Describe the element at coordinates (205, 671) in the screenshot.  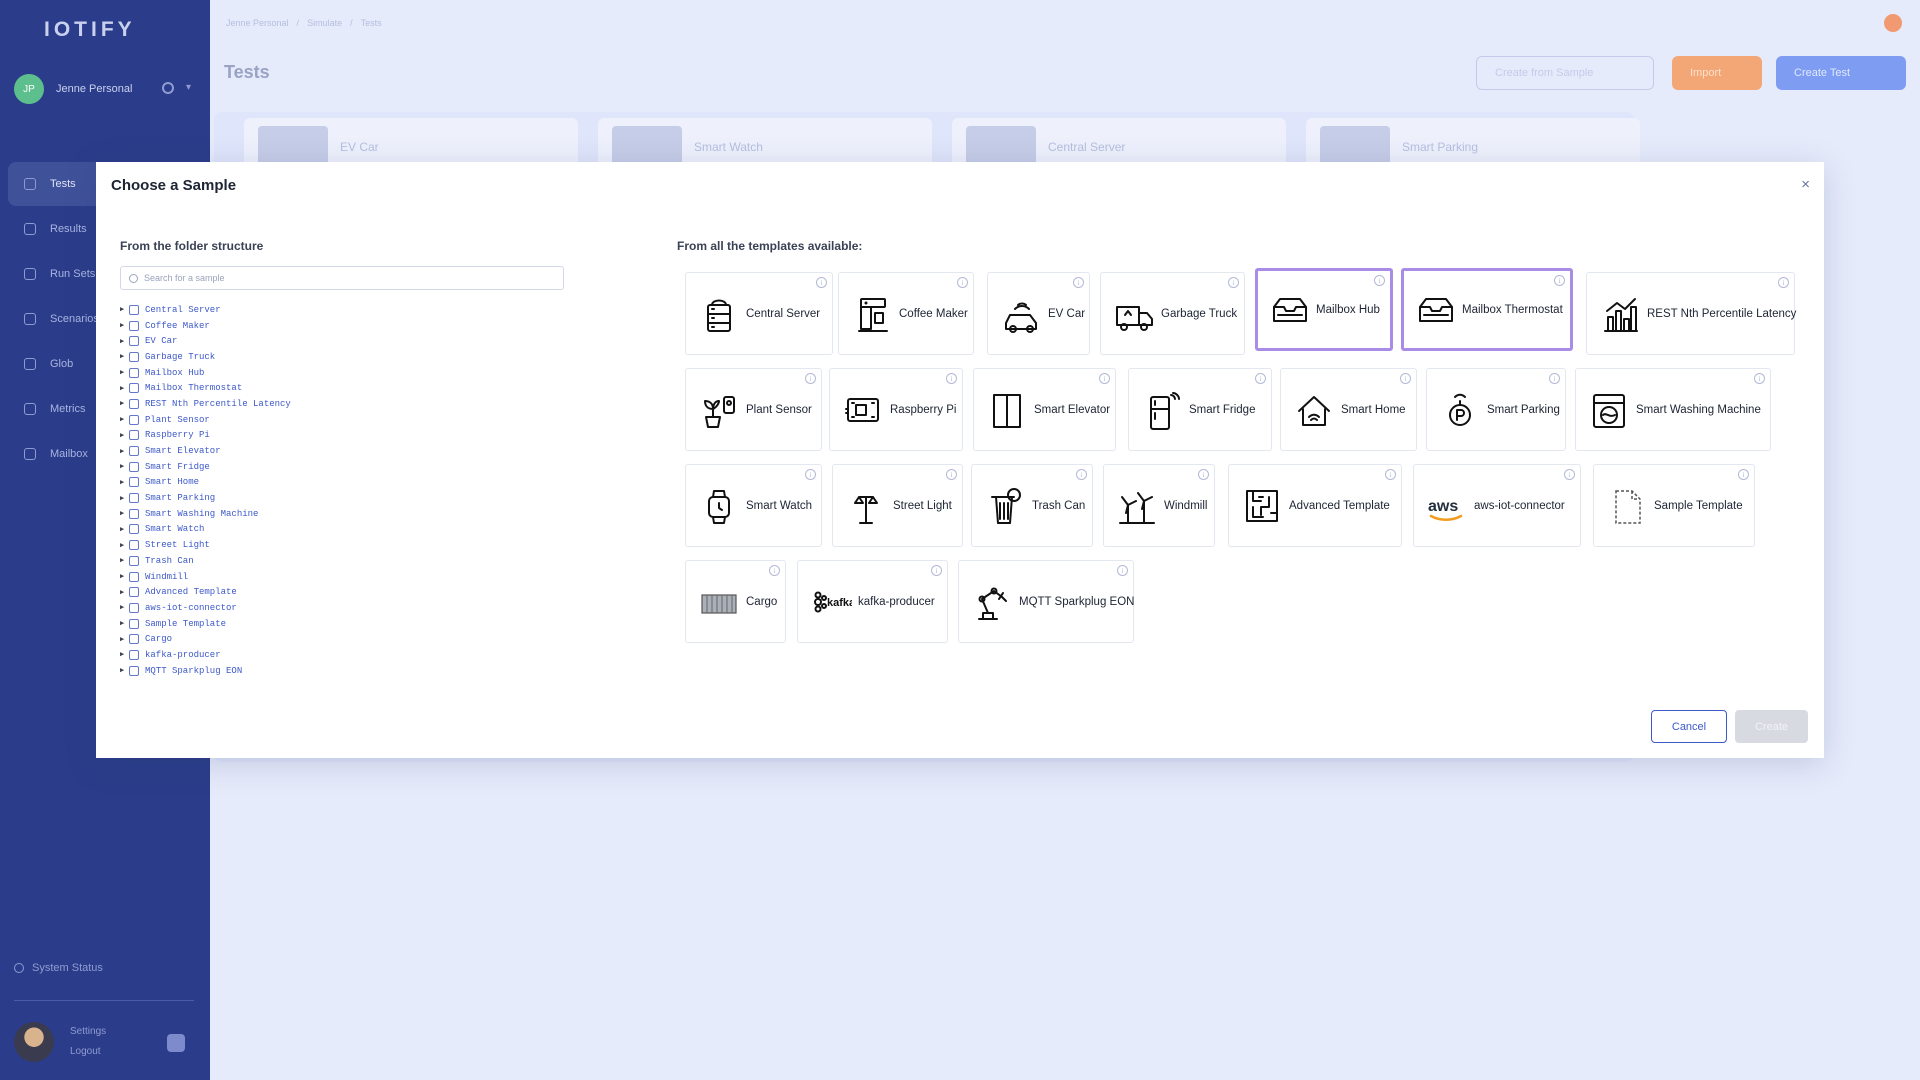
I see `tree-item: ▶ MQTT Sparkplug EON` at that location.